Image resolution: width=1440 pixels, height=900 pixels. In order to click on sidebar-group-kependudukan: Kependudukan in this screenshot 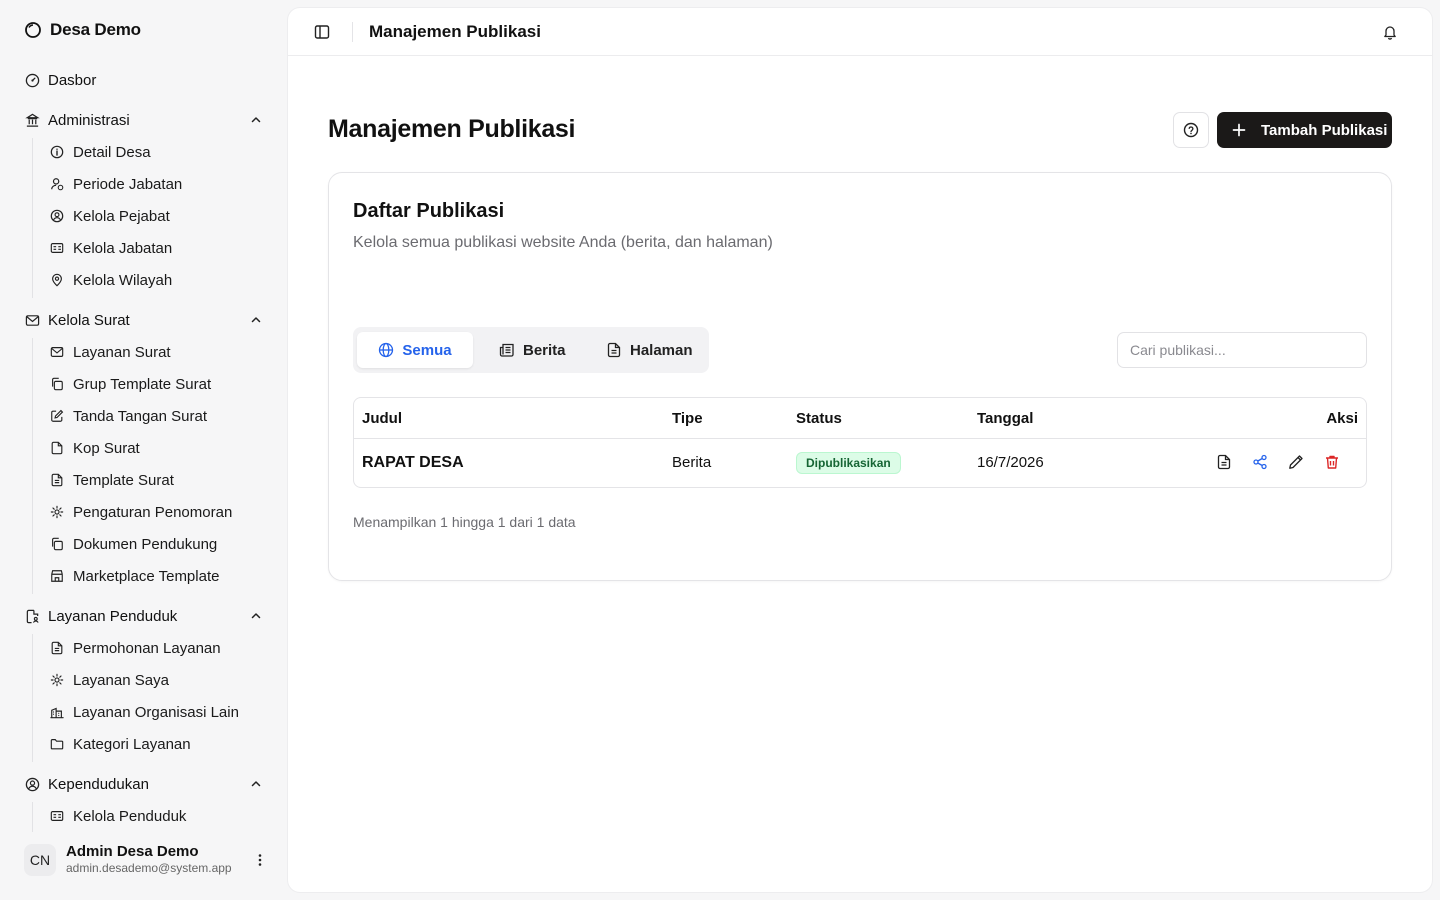, I will do `click(144, 784)`.